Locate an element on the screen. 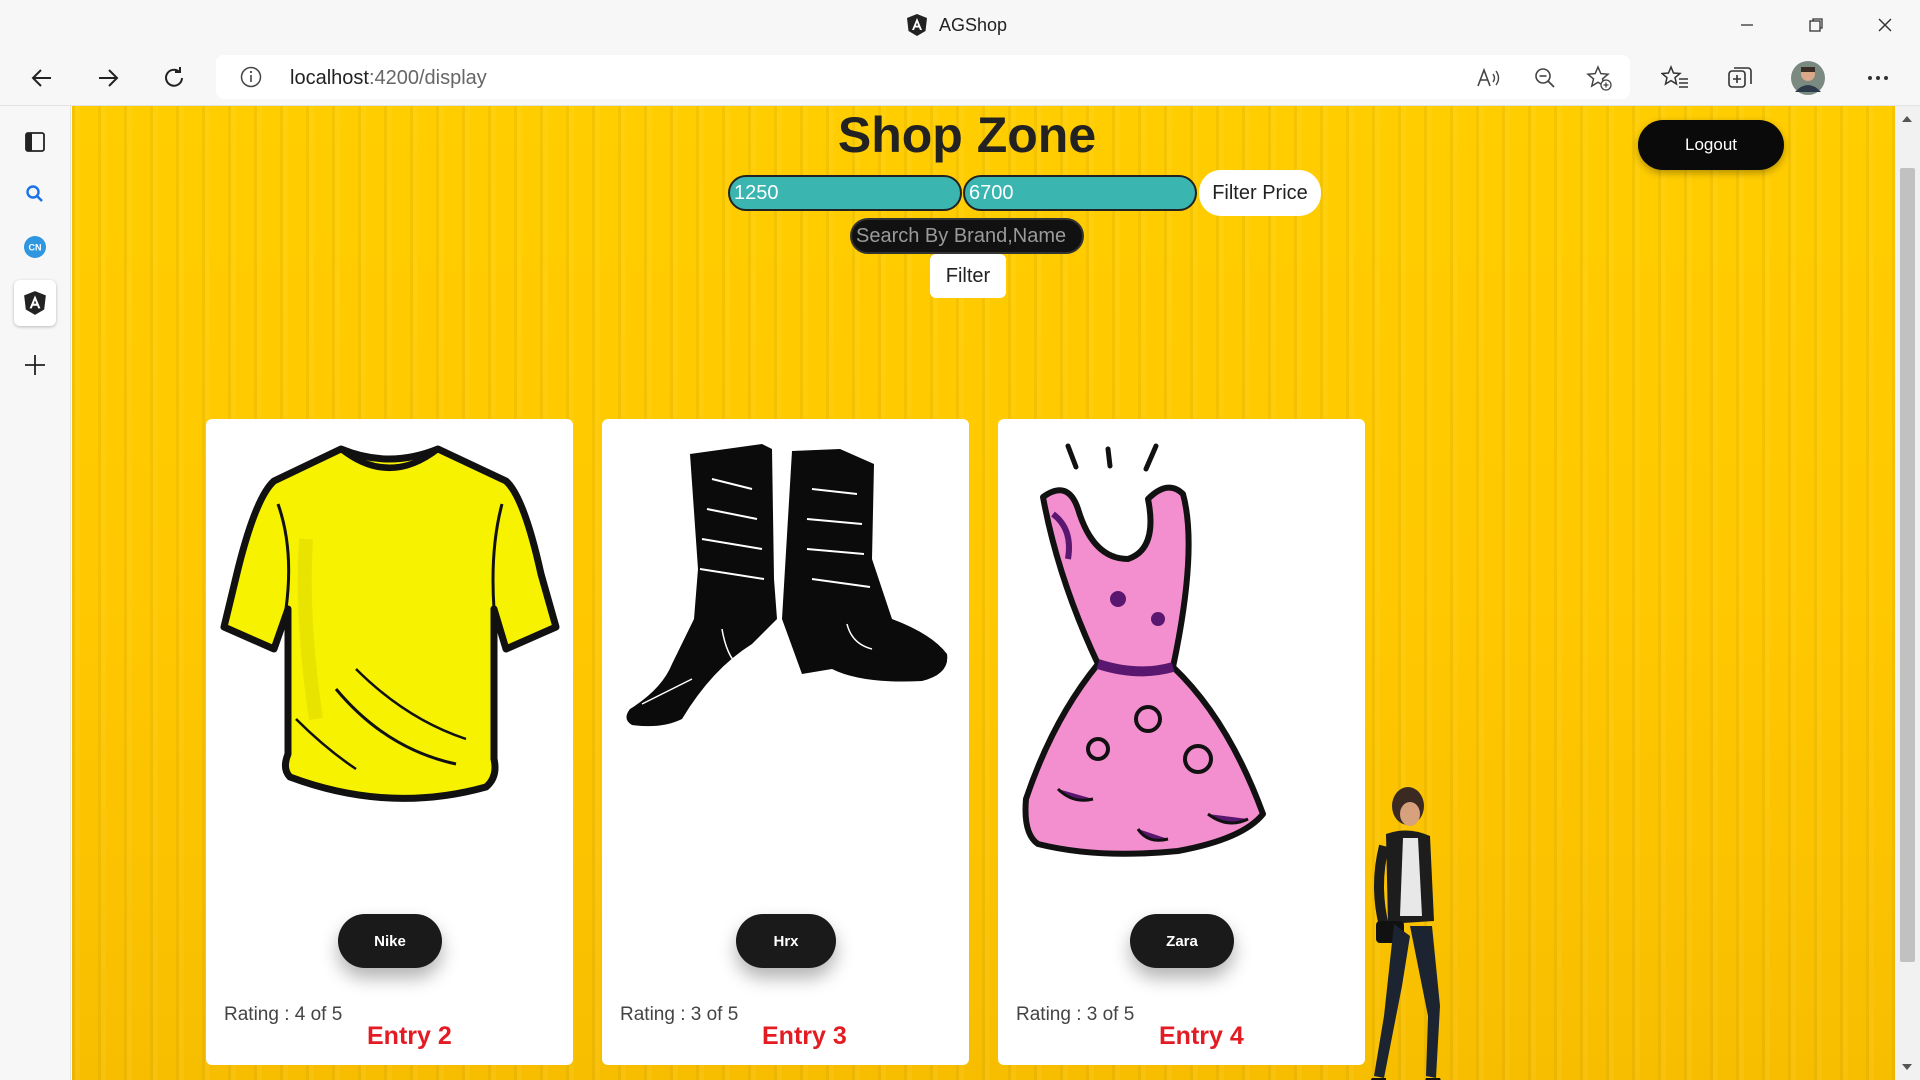 The height and width of the screenshot is (1080, 1920). sidebar-item-add is located at coordinates (35, 365).